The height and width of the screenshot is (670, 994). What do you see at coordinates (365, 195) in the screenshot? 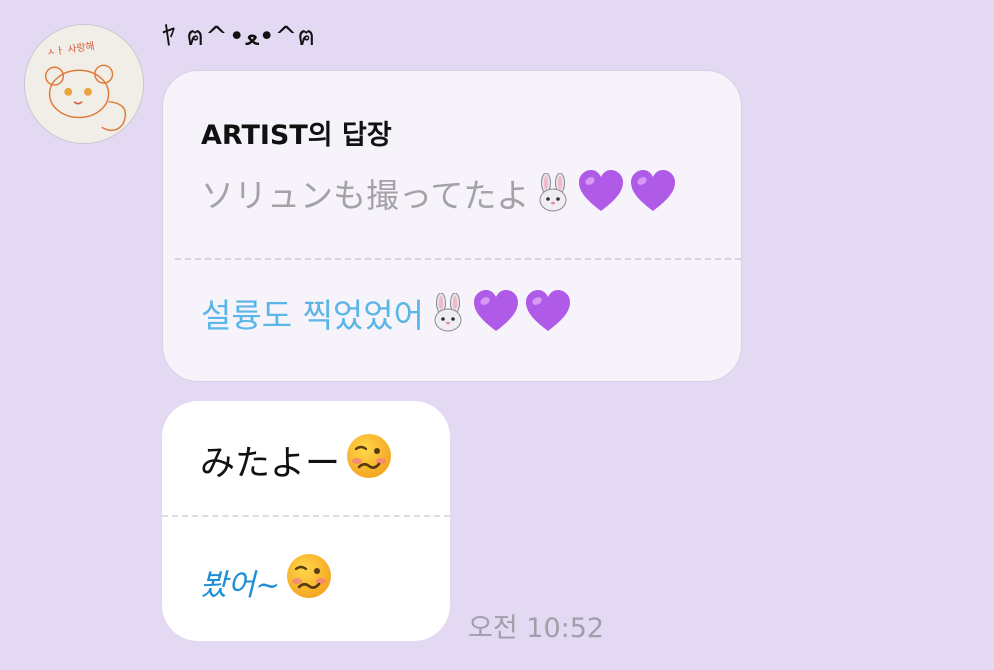
I see `reply-original-text: ソリュンも撮ってたよ` at bounding box center [365, 195].